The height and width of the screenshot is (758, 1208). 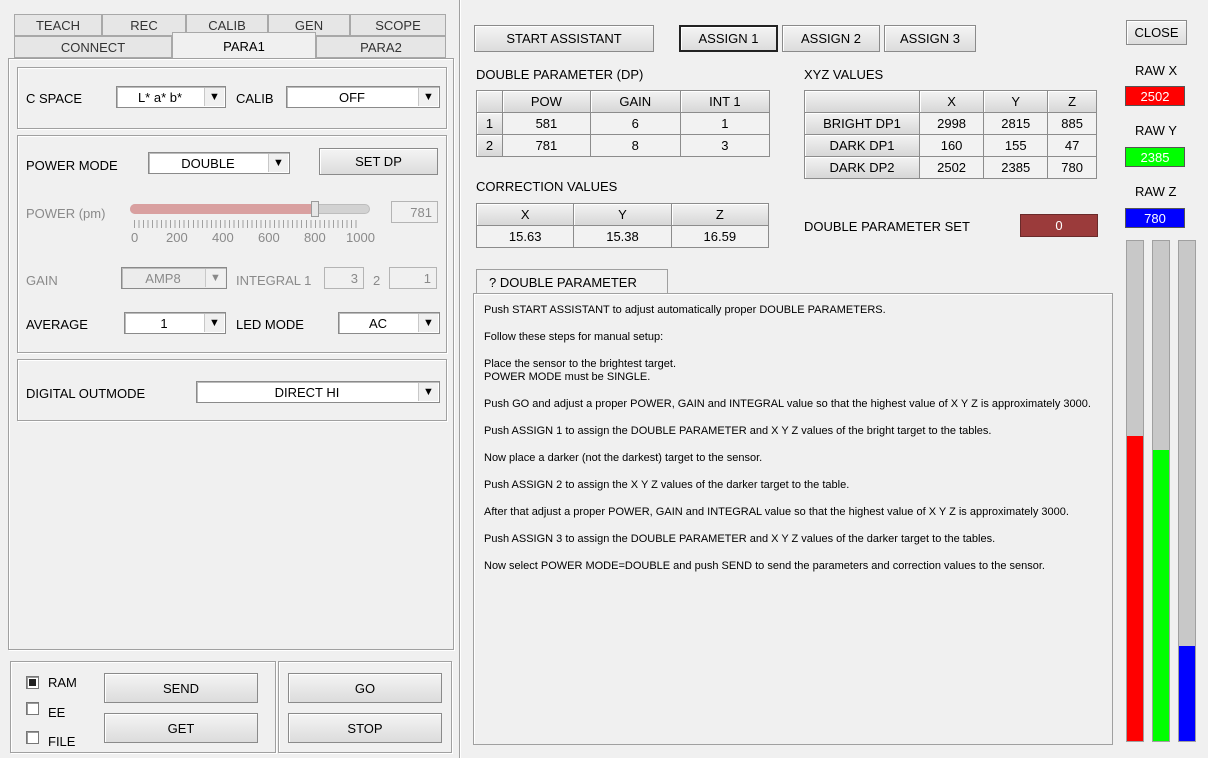 What do you see at coordinates (546, 145) in the screenshot?
I see `table-cell: 781` at bounding box center [546, 145].